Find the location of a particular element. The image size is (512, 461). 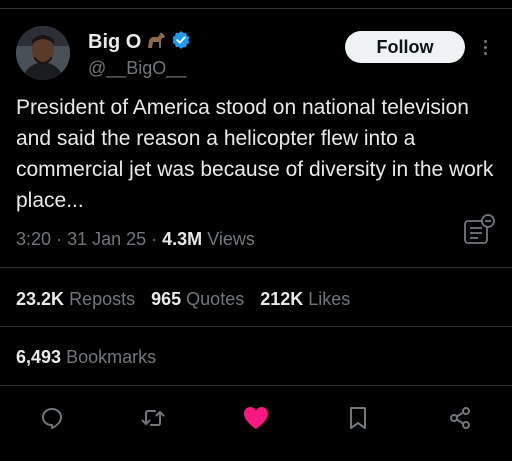

bookmarks-label: Bookmarks is located at coordinates (111, 357).